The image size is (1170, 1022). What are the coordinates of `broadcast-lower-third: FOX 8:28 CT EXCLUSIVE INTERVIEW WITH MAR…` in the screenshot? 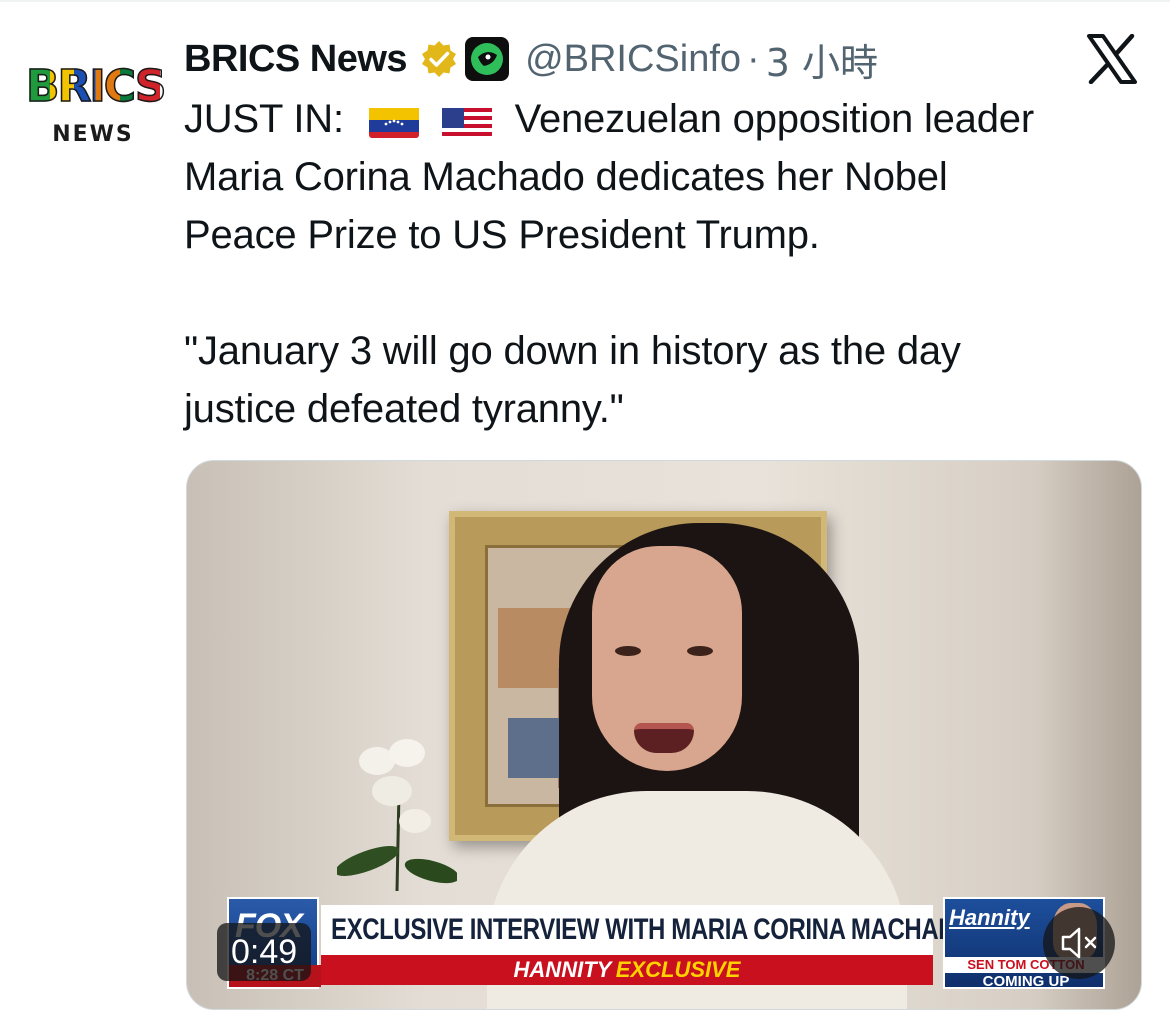 It's located at (666, 943).